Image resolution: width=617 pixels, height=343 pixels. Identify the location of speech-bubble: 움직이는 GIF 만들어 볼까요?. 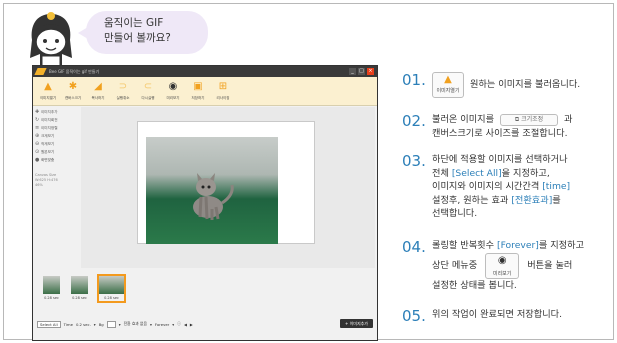
(143, 32).